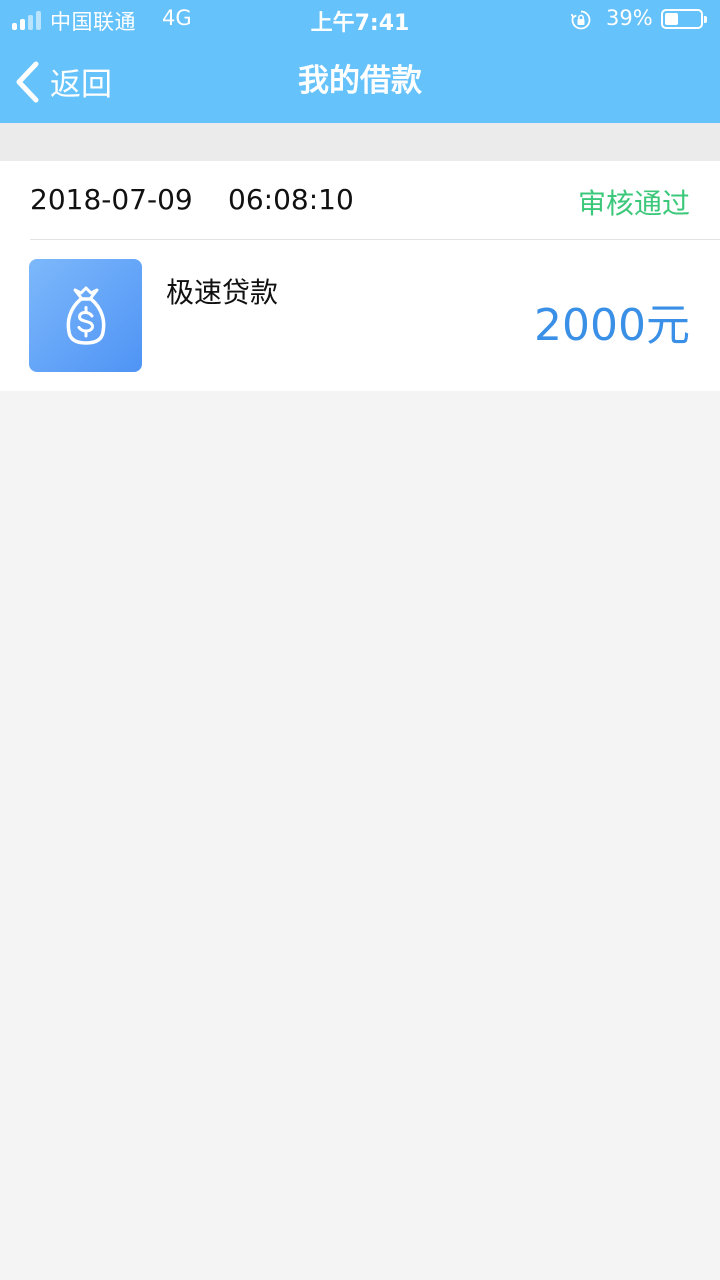  I want to click on loan-amount: 2000元, so click(612, 325).